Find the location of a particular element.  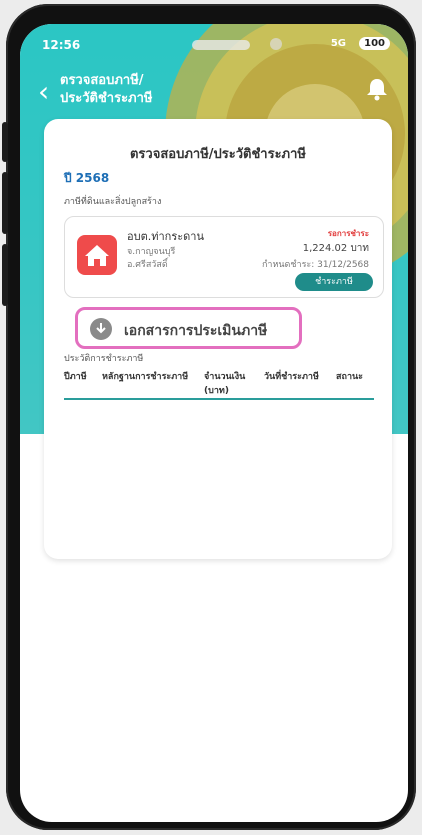

download-icon is located at coordinates (101, 329).